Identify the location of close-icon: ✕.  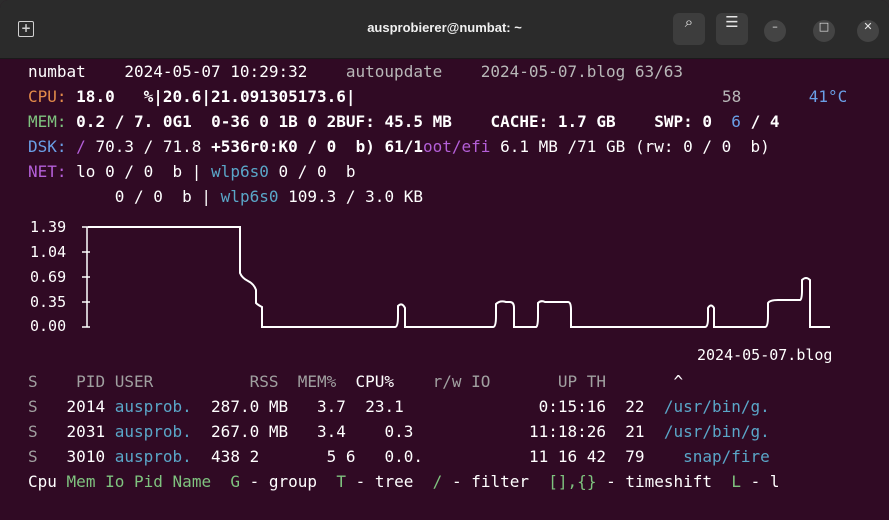
(868, 31).